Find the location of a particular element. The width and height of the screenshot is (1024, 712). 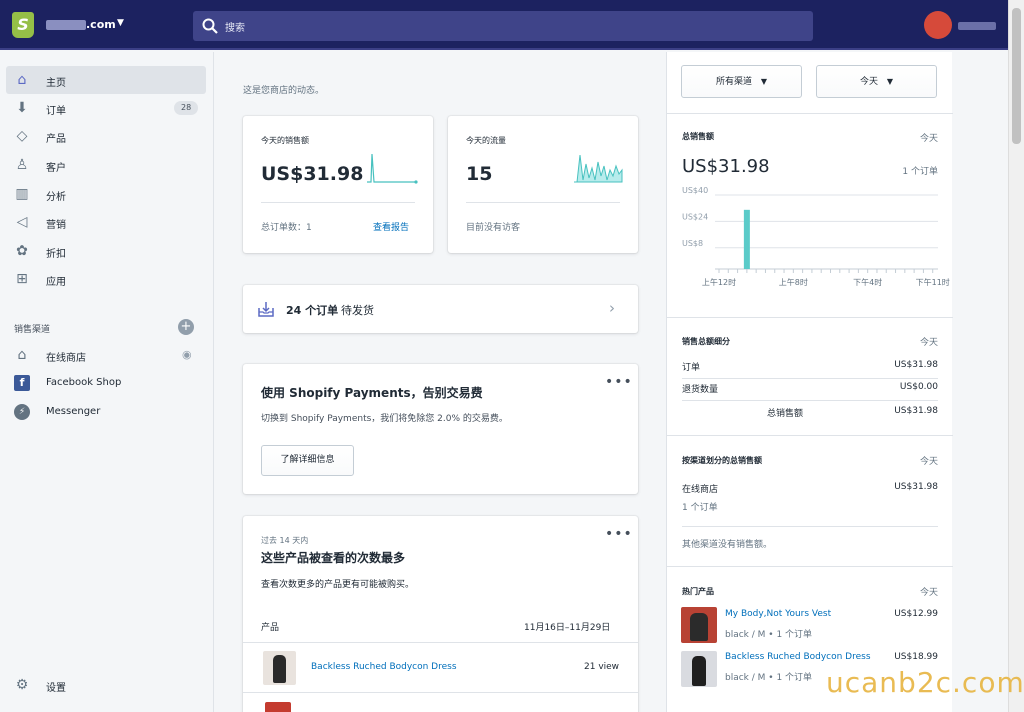

apps-icon: ⊞ is located at coordinates (22, 279).